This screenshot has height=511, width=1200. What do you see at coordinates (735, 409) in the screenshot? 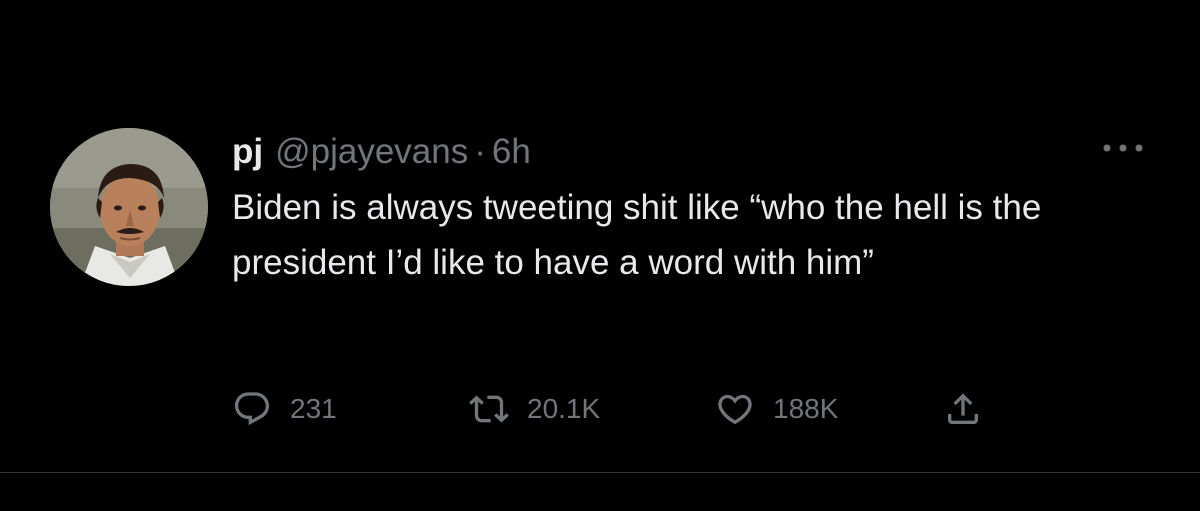
I see `heart-icon` at bounding box center [735, 409].